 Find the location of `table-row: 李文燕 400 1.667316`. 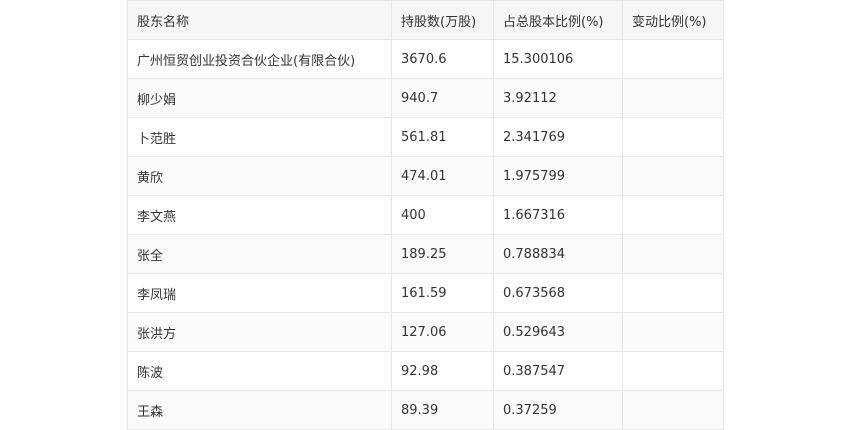

table-row: 李文燕 400 1.667316 is located at coordinates (425, 215).